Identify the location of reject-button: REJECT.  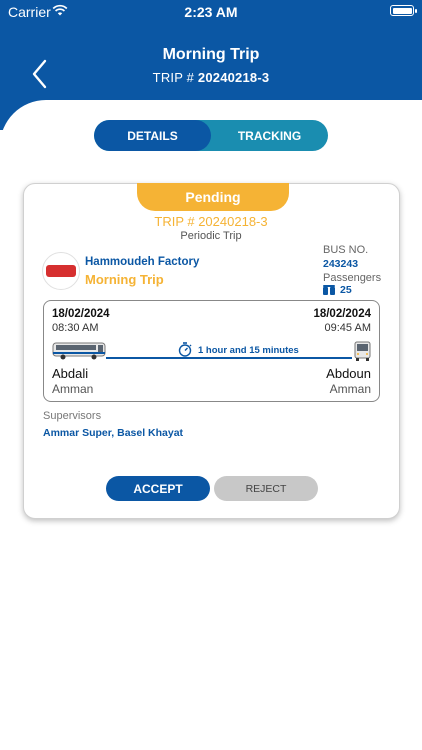
(266, 488).